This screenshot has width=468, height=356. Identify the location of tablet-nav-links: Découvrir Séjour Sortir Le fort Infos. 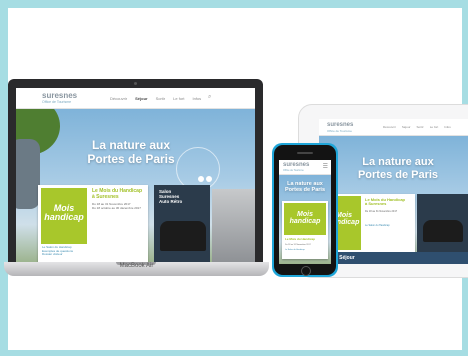
(417, 127).